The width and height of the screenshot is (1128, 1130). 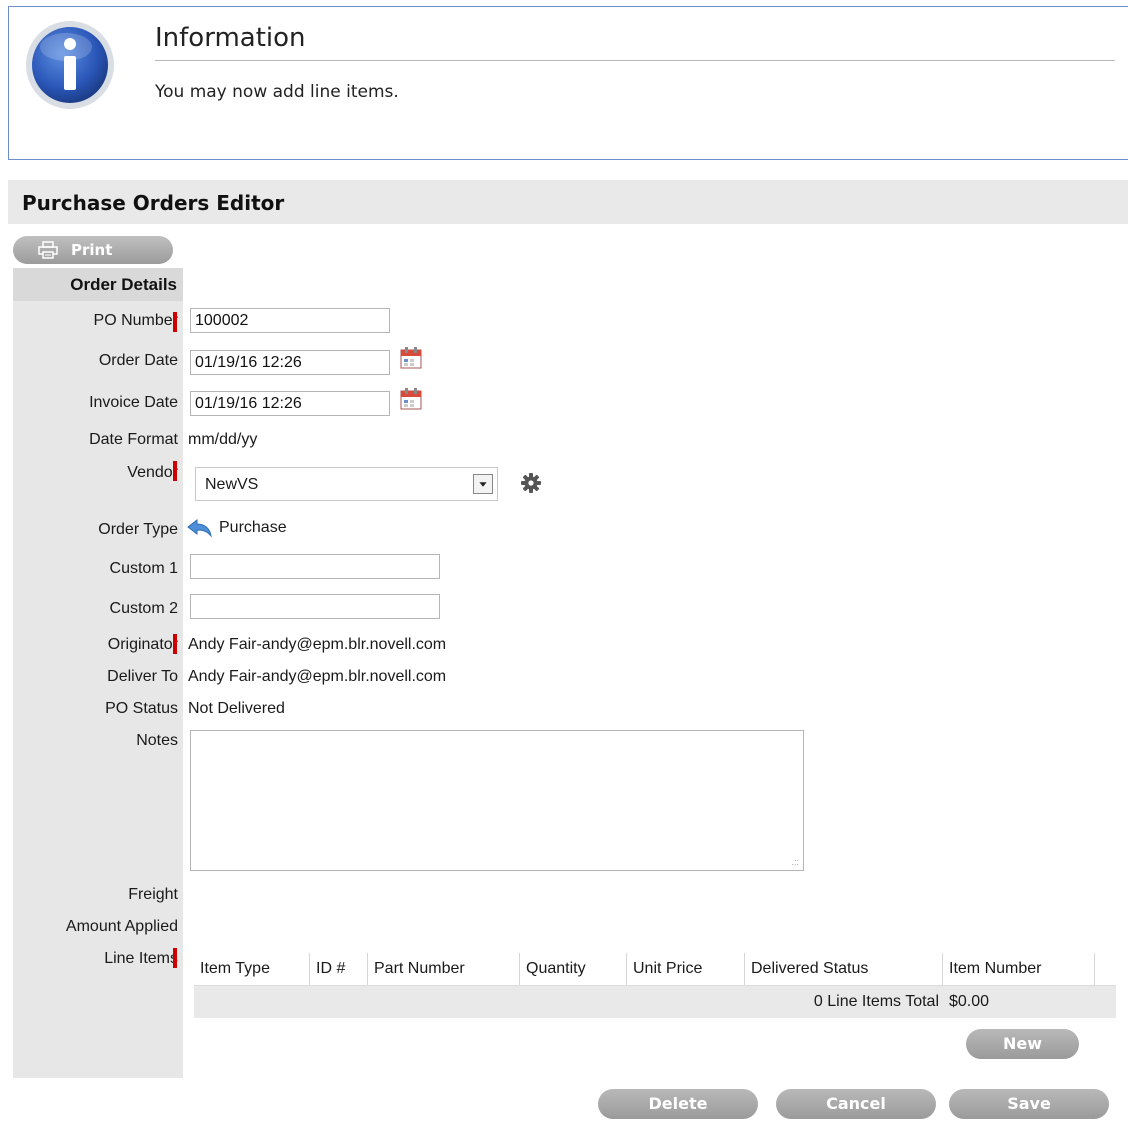 I want to click on save-button: Save, so click(x=1029, y=1104).